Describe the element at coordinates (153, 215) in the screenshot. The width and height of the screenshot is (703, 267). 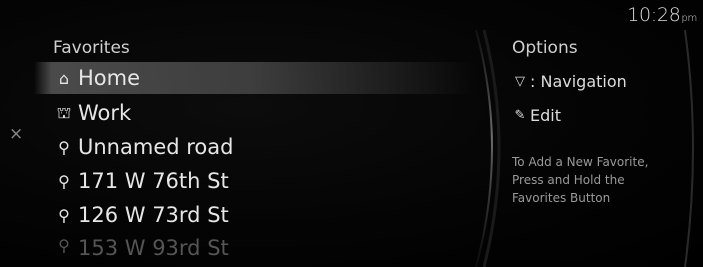
I see `favorite-label: 126 W 73rd St` at that location.